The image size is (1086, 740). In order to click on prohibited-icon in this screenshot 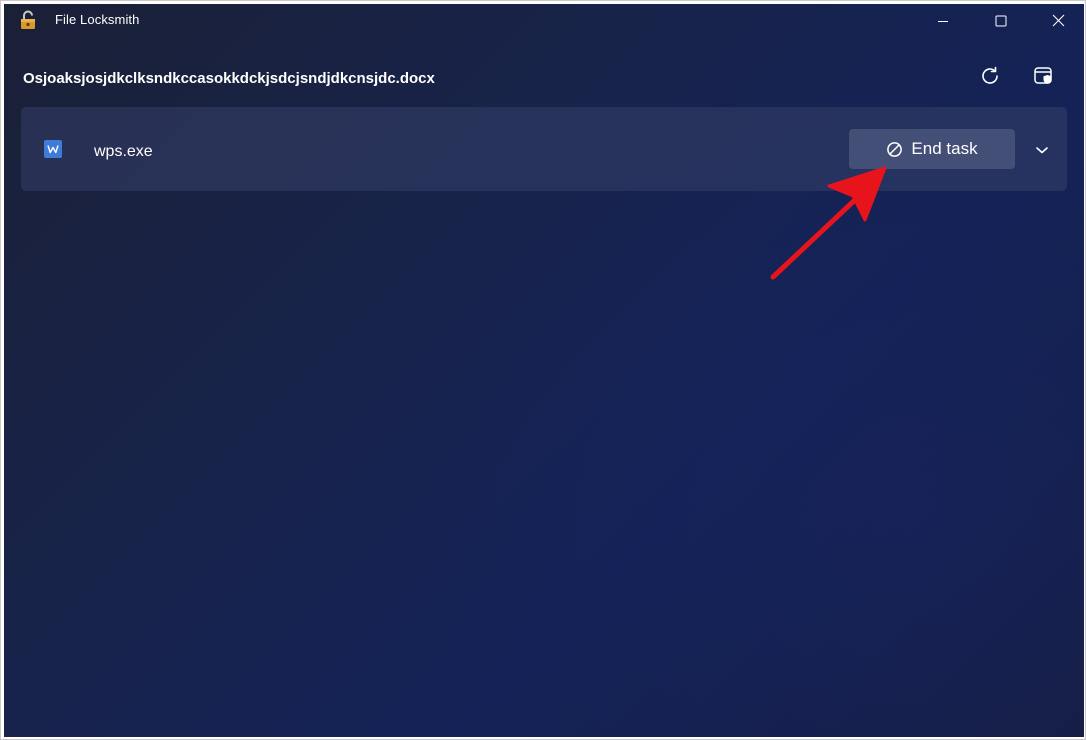, I will do `click(895, 149)`.